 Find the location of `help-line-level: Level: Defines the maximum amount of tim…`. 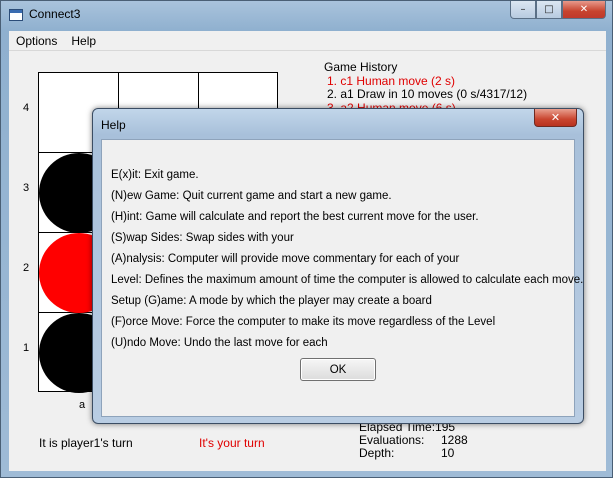

help-line-level: Level: Defines the maximum amount of tim… is located at coordinates (347, 280).